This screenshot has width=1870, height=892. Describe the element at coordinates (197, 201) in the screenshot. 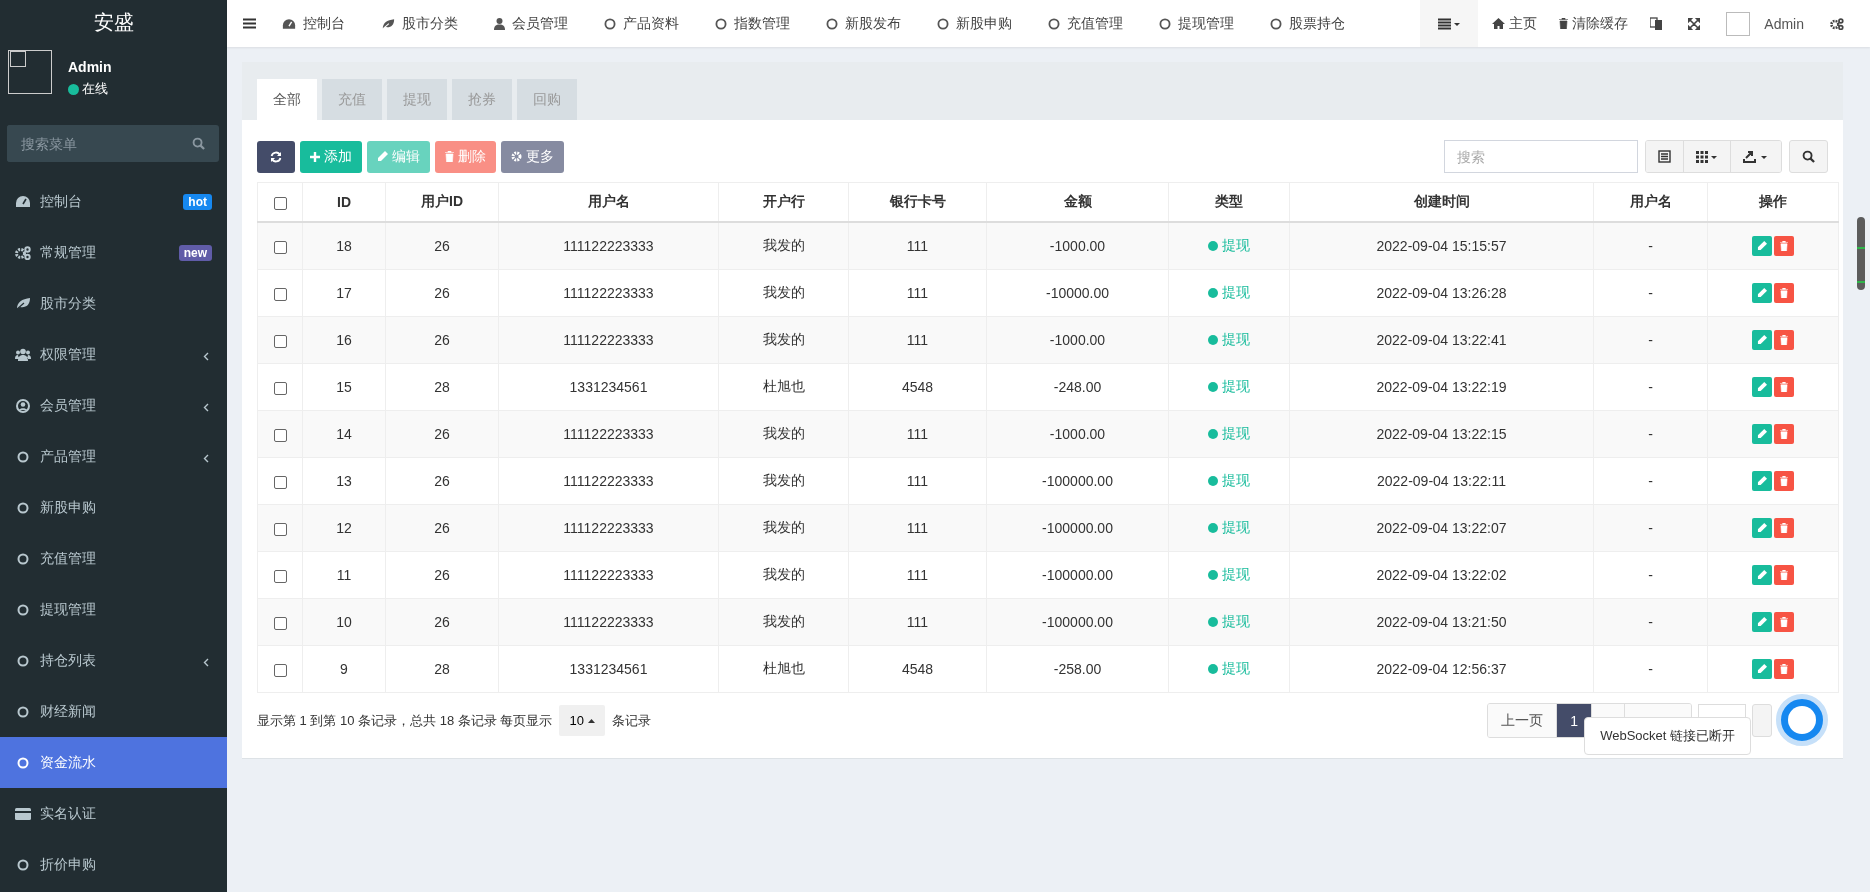

I see `menu-badge: hot` at that location.